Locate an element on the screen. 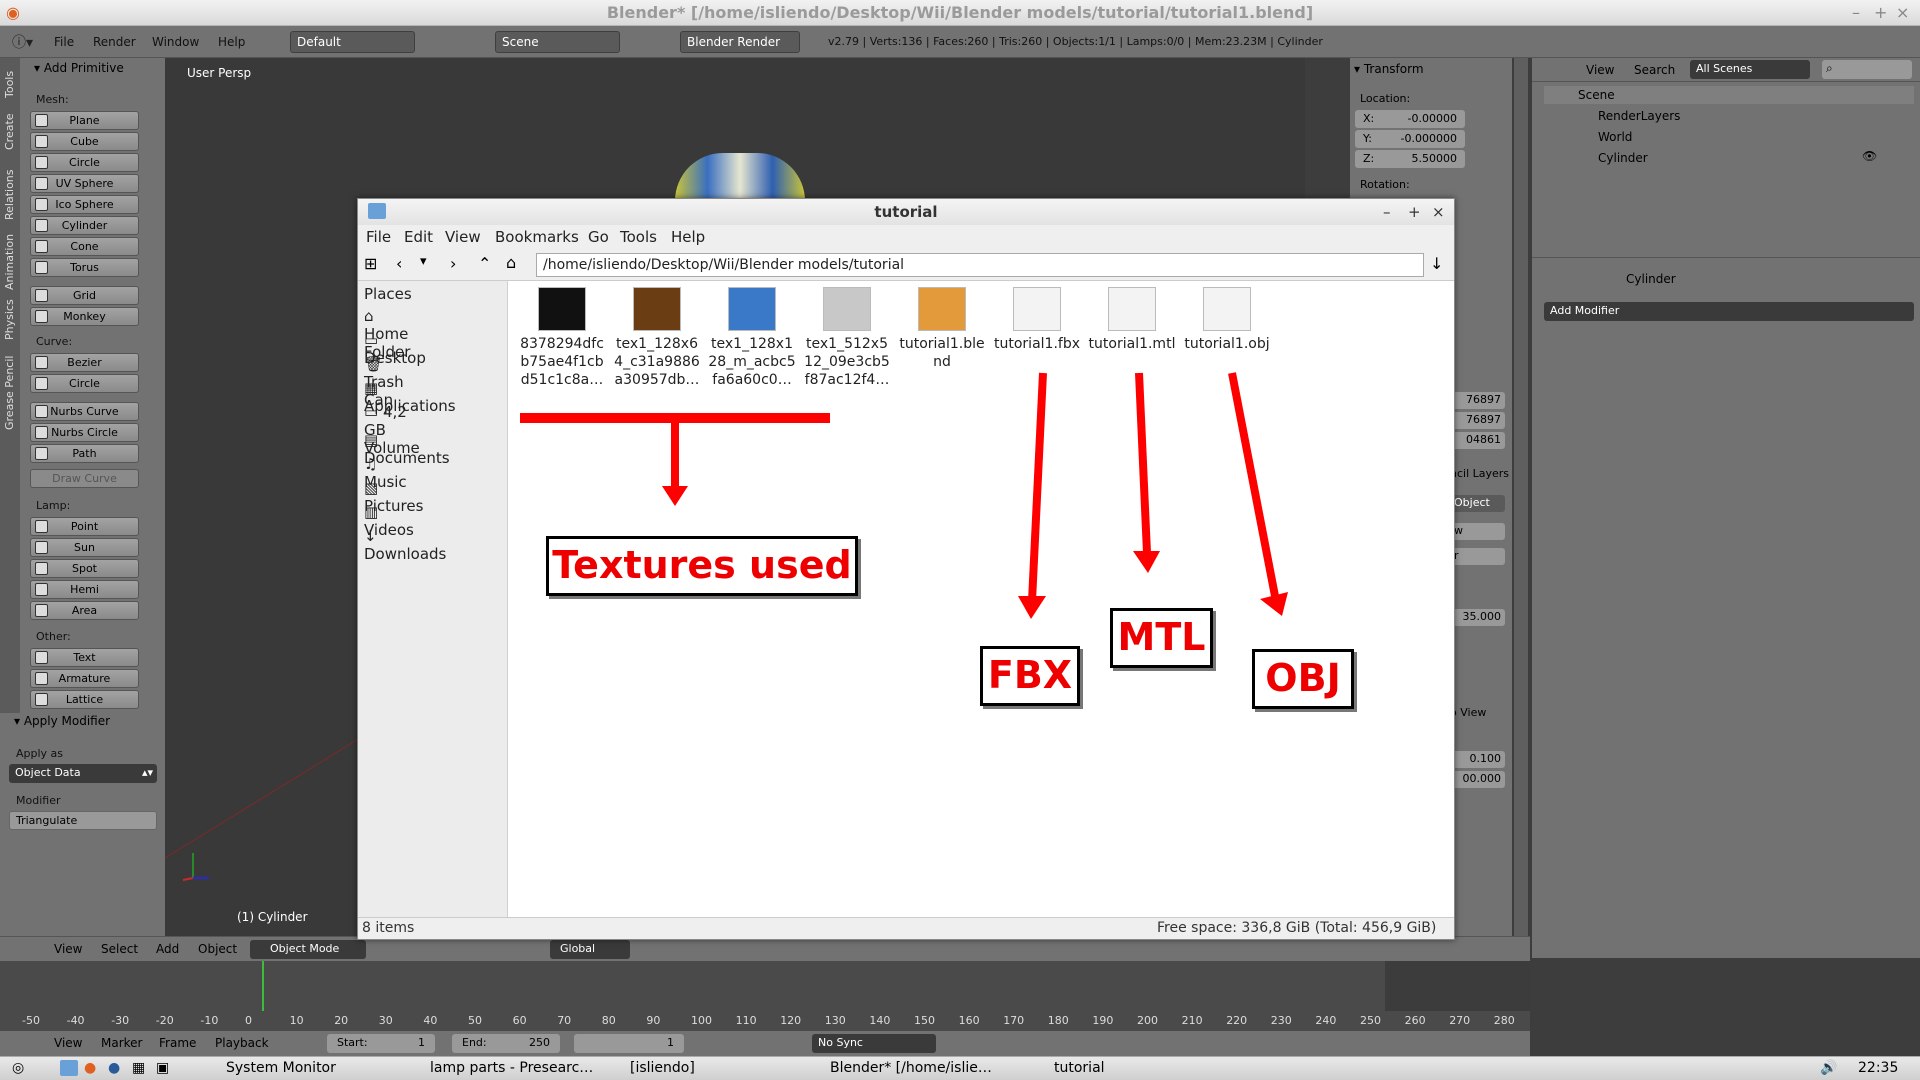  browser-launcher-icon: ● is located at coordinates (114, 1068).